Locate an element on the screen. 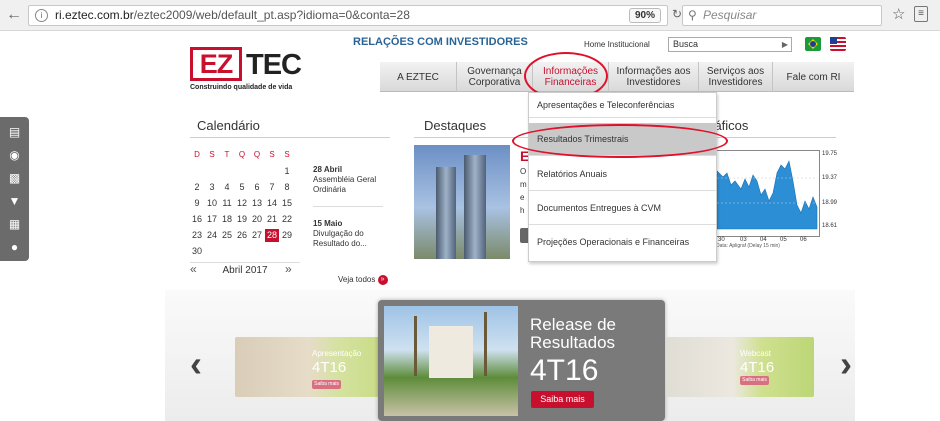 The image size is (940, 421). event-date: 28 Abril is located at coordinates (328, 169).